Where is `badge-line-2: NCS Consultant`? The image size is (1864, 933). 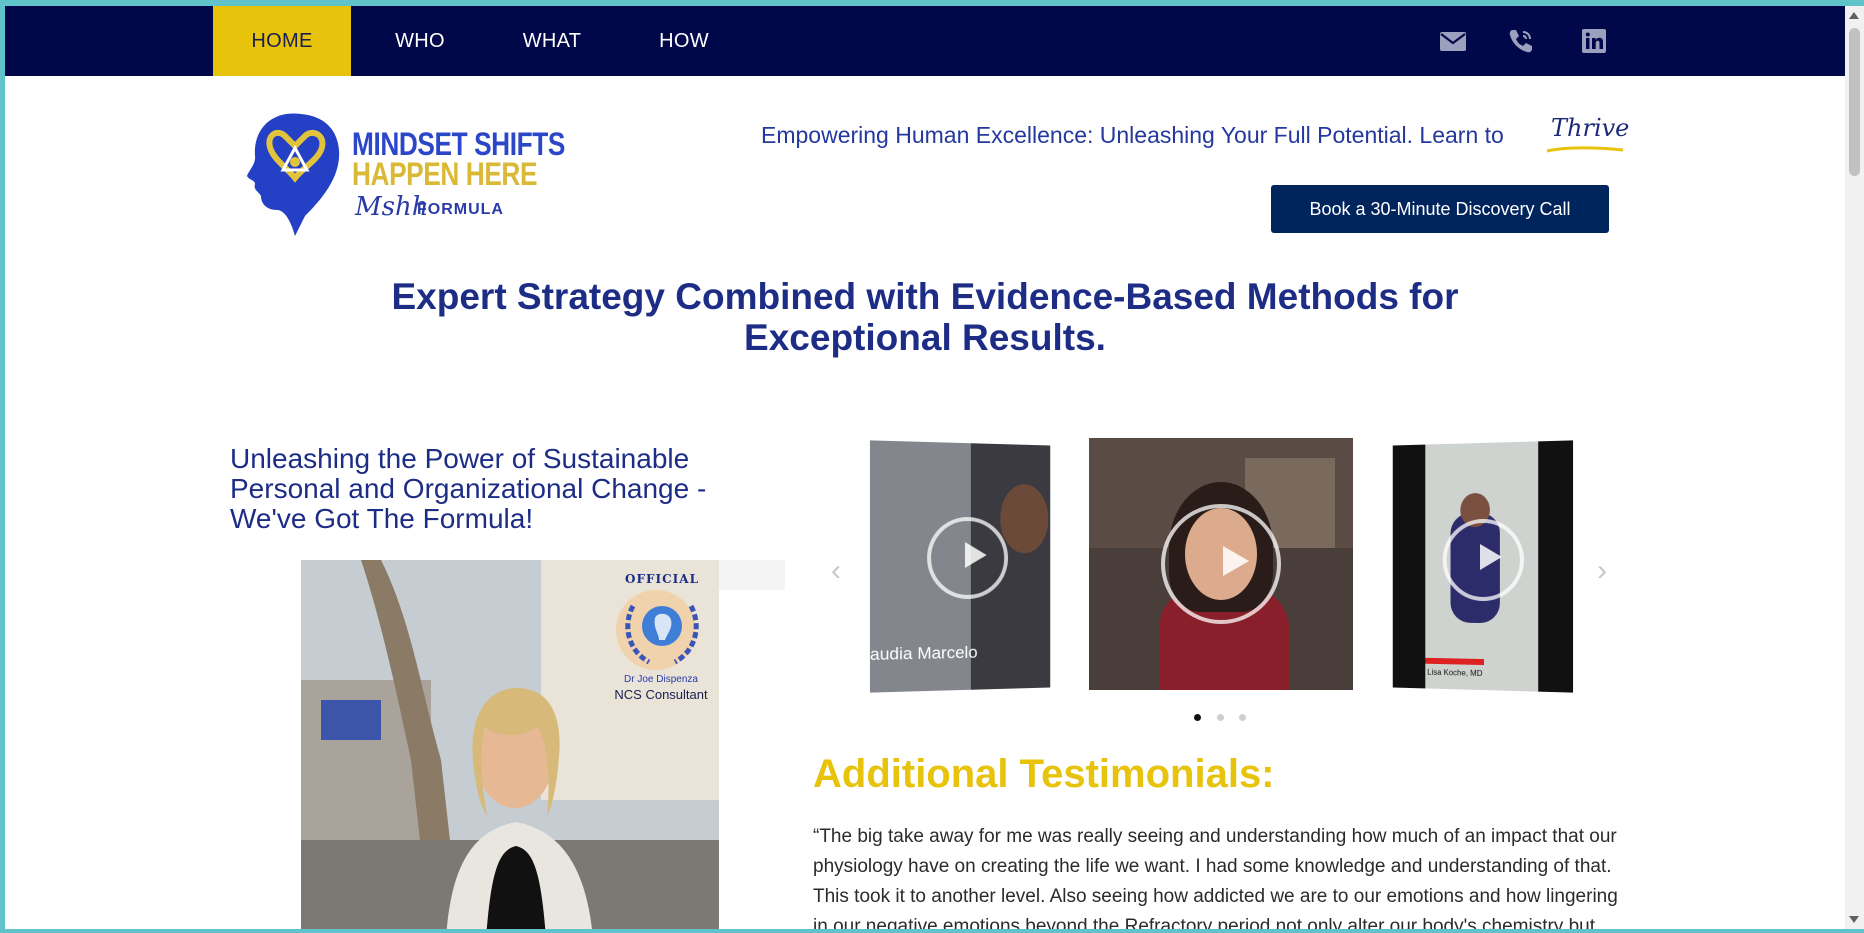
badge-line-2: NCS Consultant is located at coordinates (661, 694).